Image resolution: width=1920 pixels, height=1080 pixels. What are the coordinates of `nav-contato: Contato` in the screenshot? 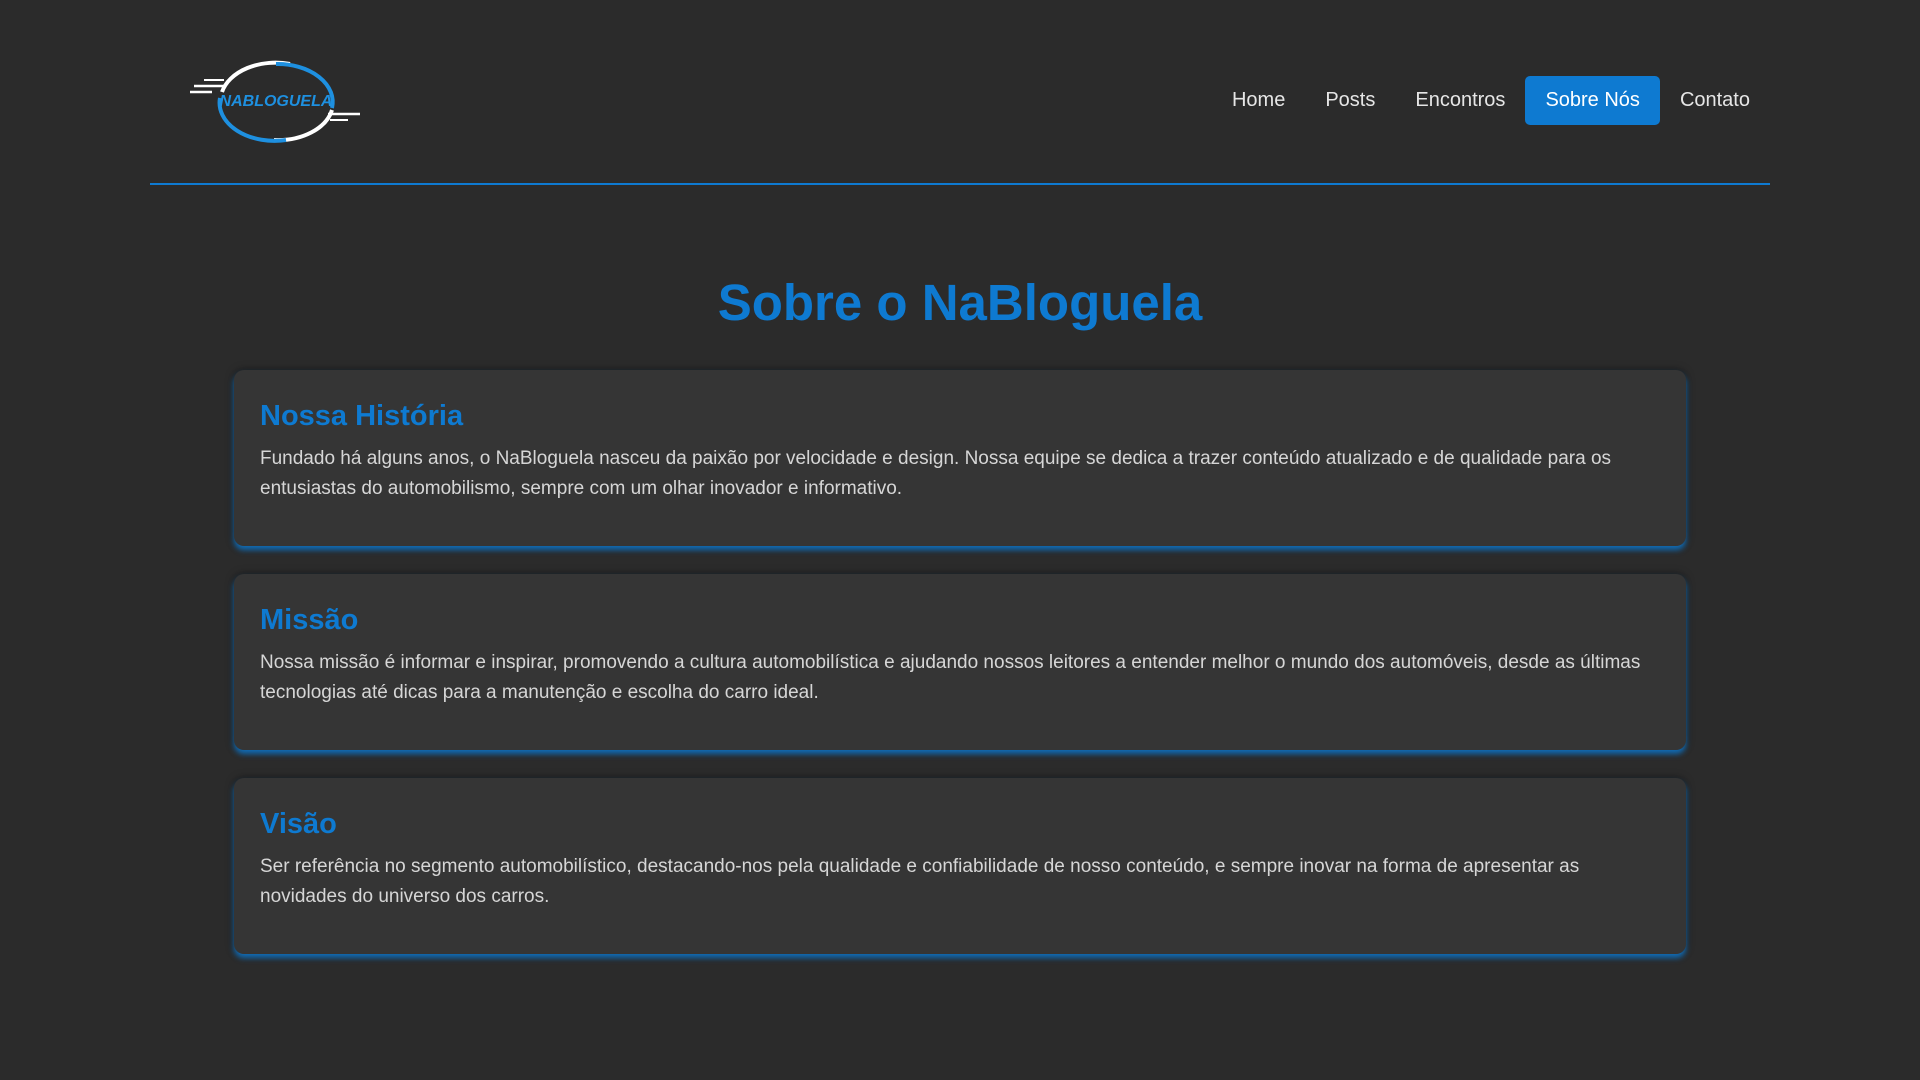 It's located at (1715, 100).